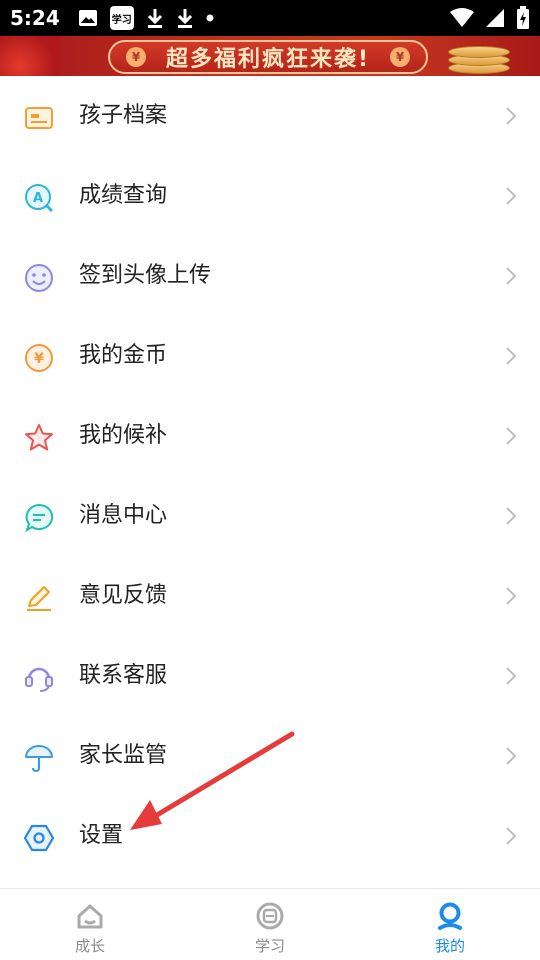  I want to click on coin-icon-right: ¥, so click(400, 57).